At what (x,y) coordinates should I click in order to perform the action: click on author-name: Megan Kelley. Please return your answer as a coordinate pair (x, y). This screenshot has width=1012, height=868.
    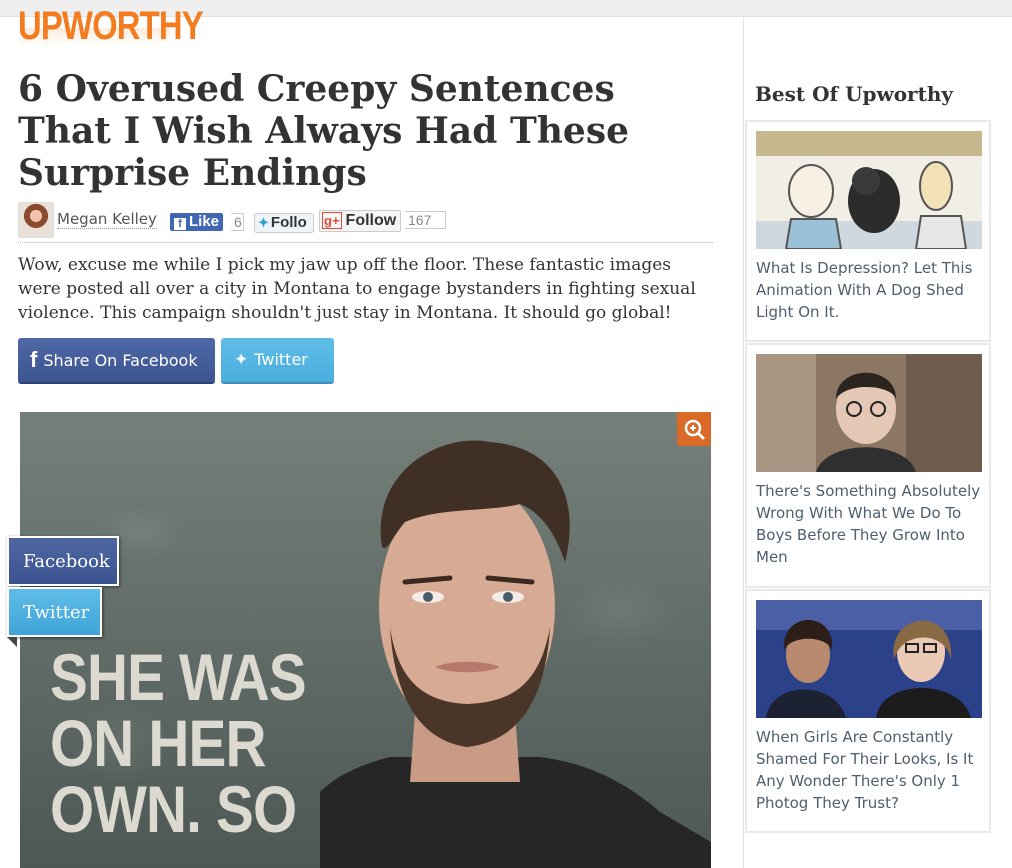
    Looking at the image, I should click on (107, 219).